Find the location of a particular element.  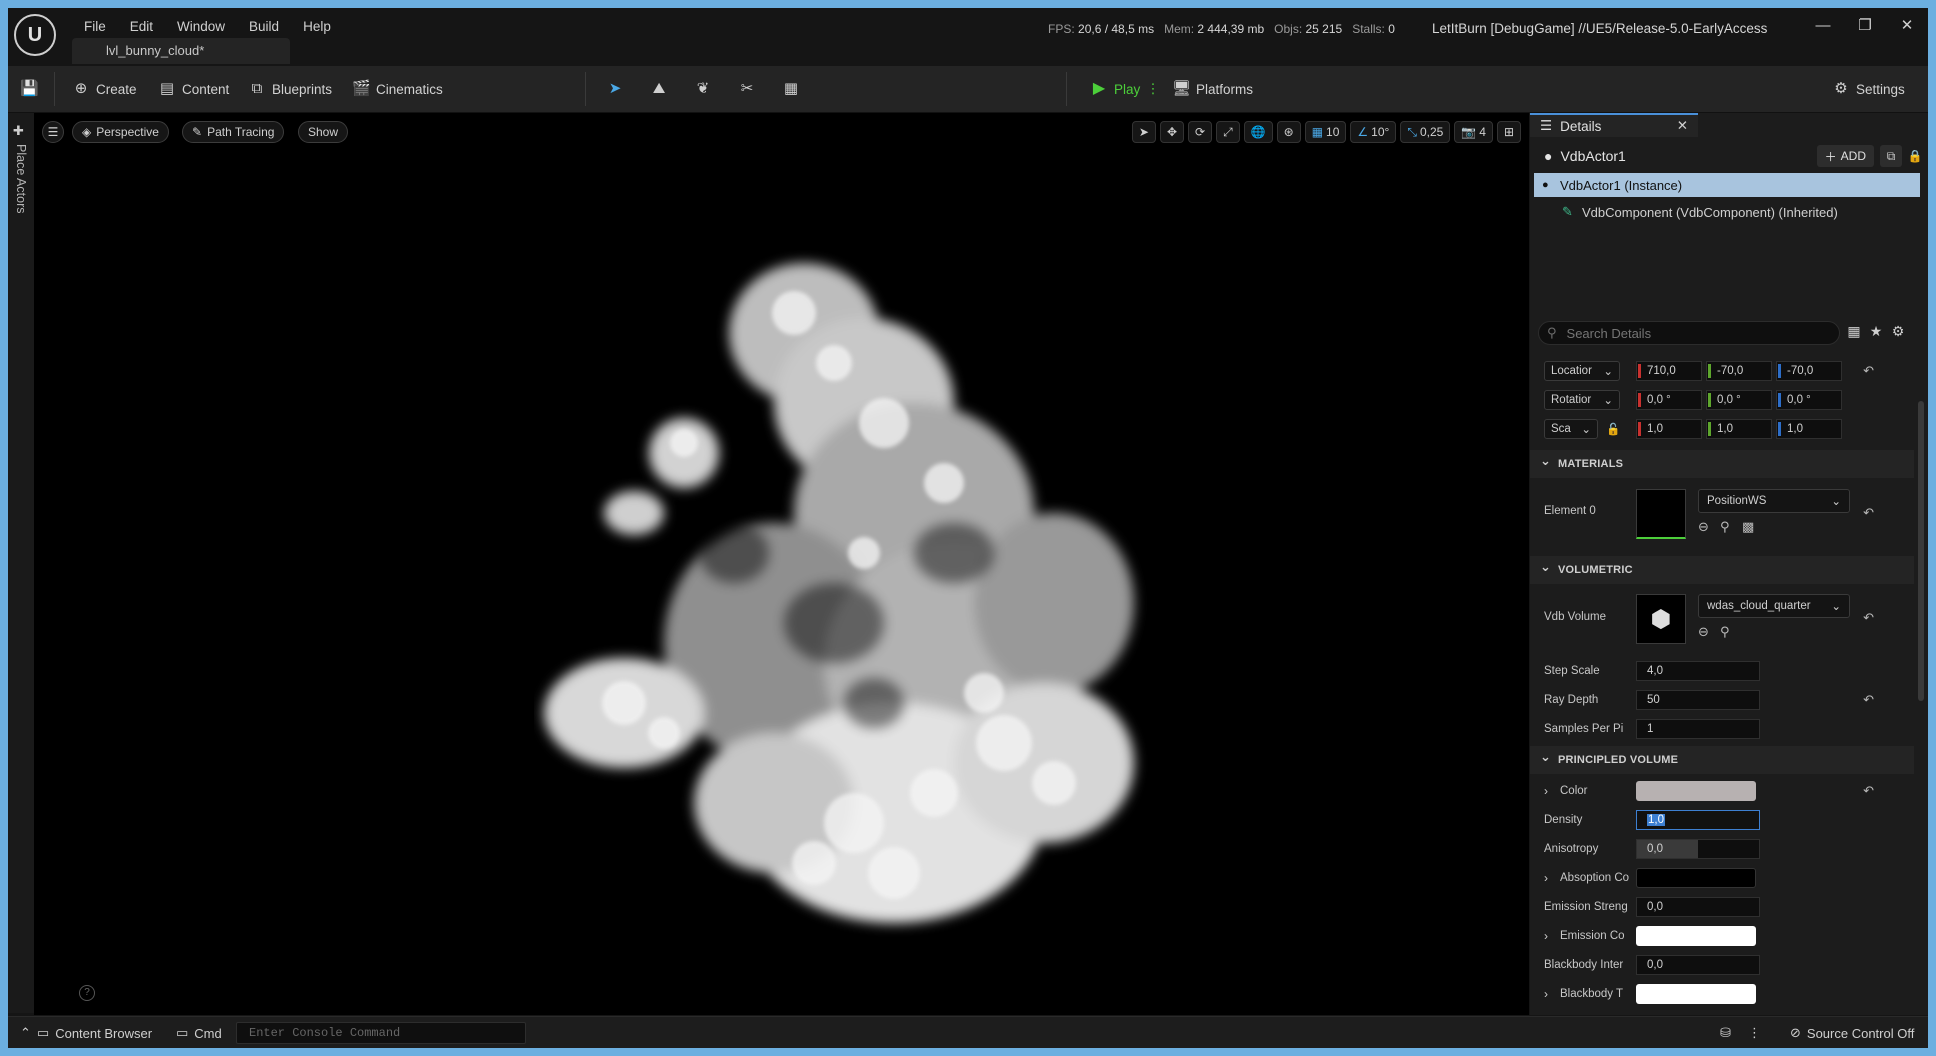

save-button: 💾 is located at coordinates (29, 89).